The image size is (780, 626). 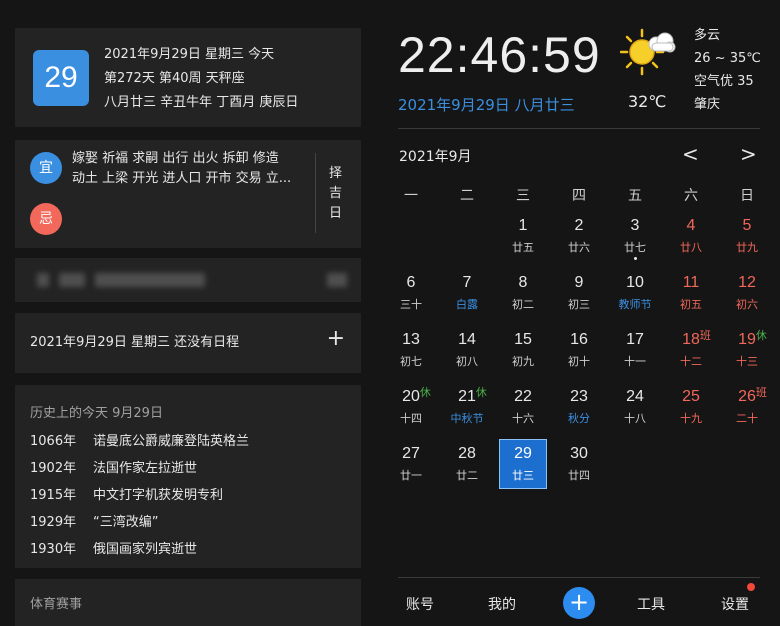 What do you see at coordinates (139, 549) in the screenshot?
I see `history-item: 1930年 俄国画家列宾逝世` at bounding box center [139, 549].